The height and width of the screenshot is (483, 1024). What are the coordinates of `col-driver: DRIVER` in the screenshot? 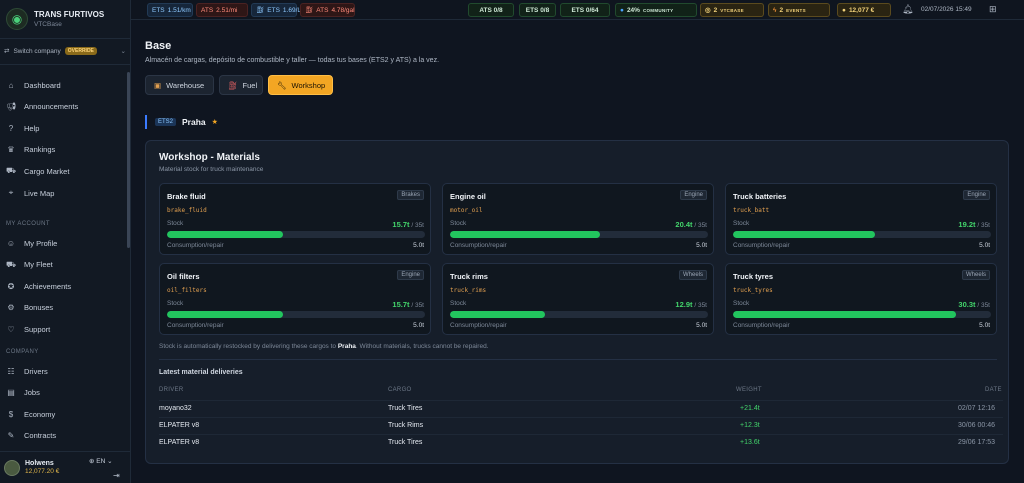 It's located at (171, 390).